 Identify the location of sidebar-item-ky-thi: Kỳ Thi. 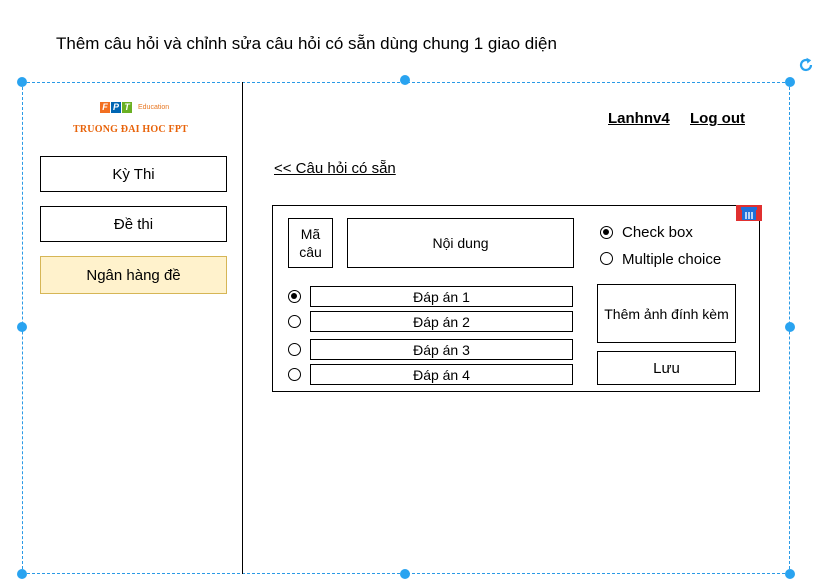
(133, 174).